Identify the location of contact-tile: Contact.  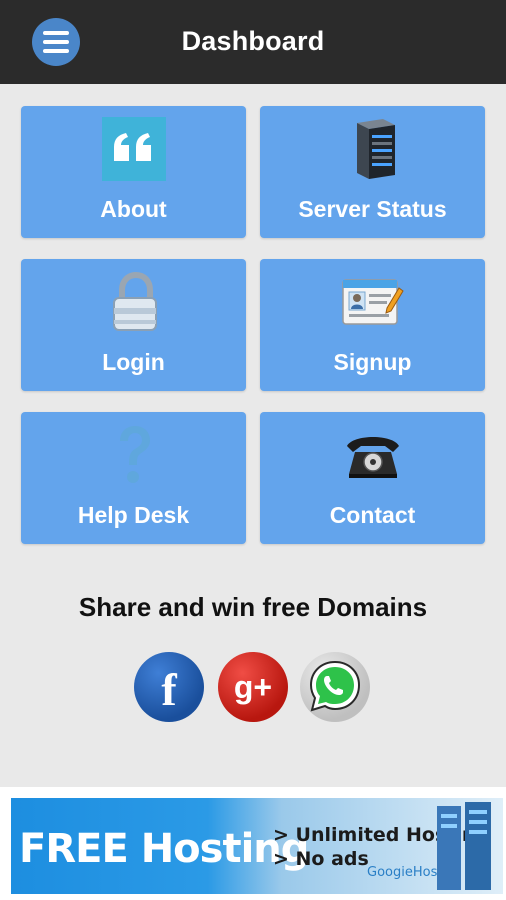
(372, 478).